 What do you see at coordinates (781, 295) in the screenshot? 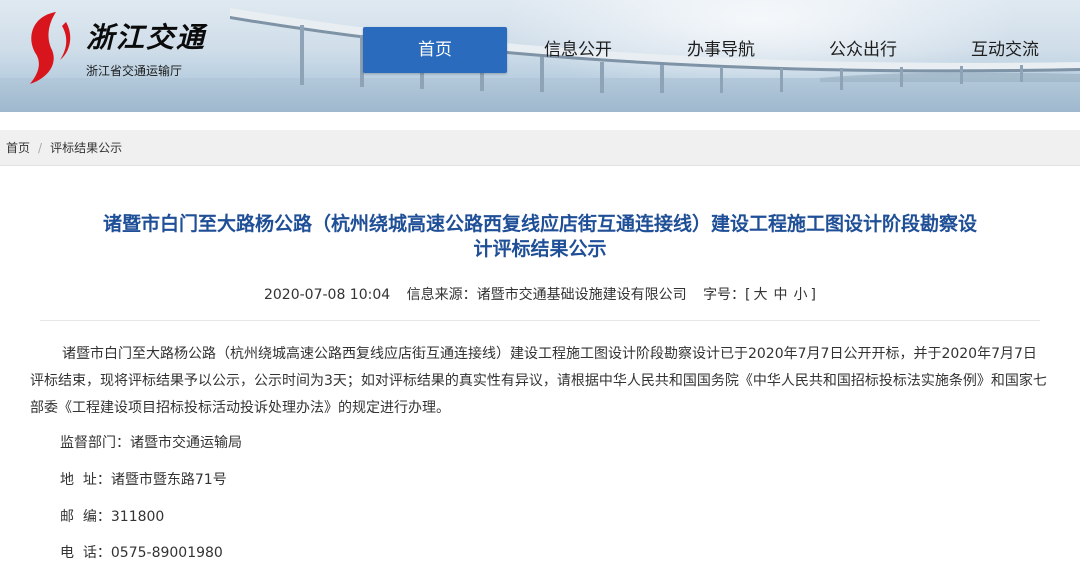
I see `font-size-medium-button: 中` at bounding box center [781, 295].